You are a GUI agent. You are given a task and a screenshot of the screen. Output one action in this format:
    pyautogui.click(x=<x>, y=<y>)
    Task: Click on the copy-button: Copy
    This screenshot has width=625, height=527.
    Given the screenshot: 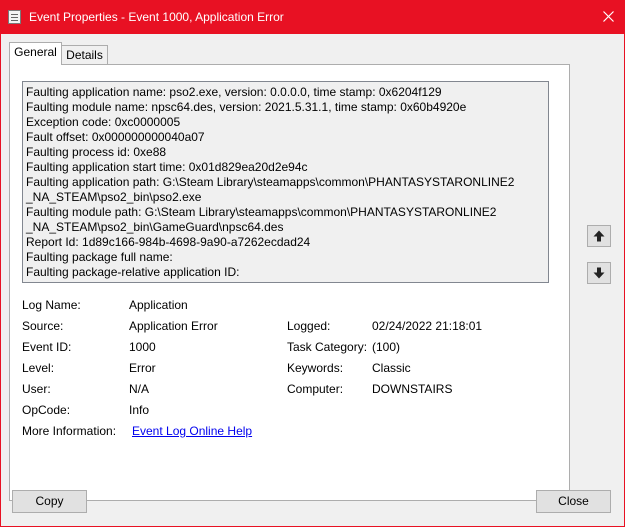 What is the action you would take?
    pyautogui.click(x=49, y=501)
    